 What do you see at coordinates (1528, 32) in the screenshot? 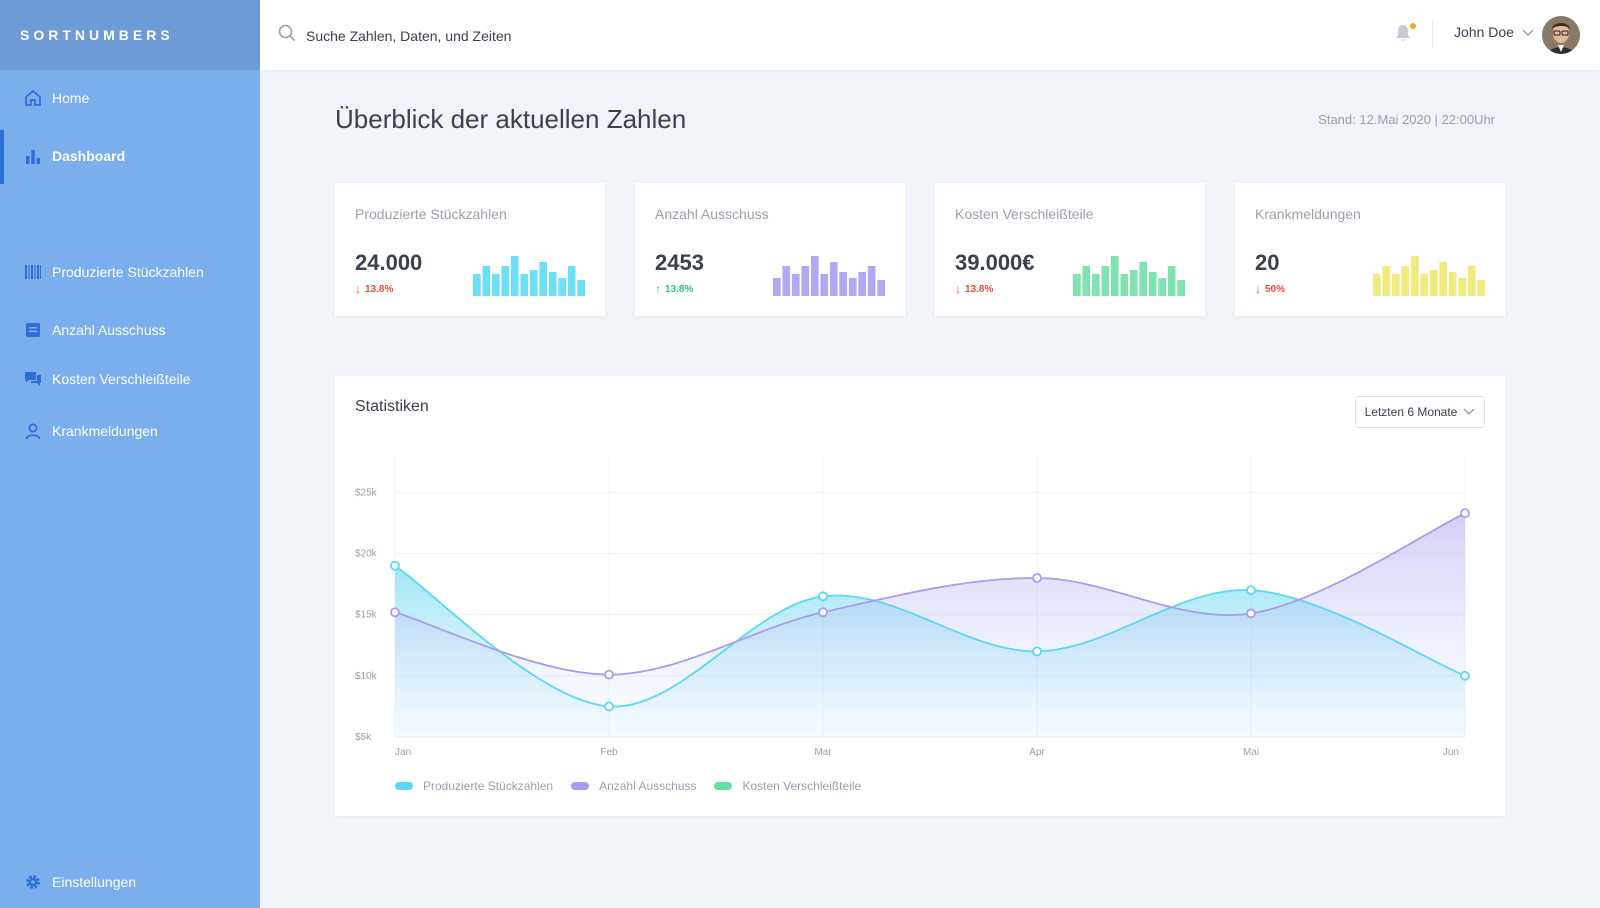
I see `chevron-down-icon` at bounding box center [1528, 32].